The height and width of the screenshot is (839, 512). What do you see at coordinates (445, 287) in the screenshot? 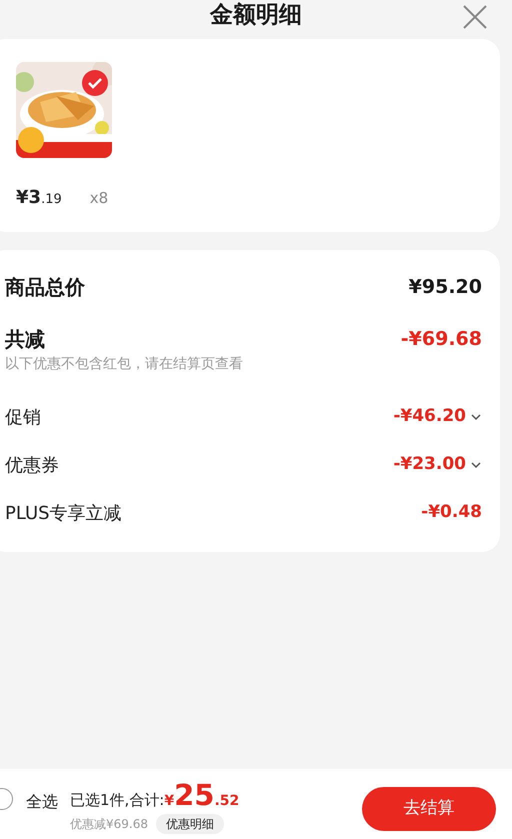
I see `summary-amount: ¥95.20` at bounding box center [445, 287].